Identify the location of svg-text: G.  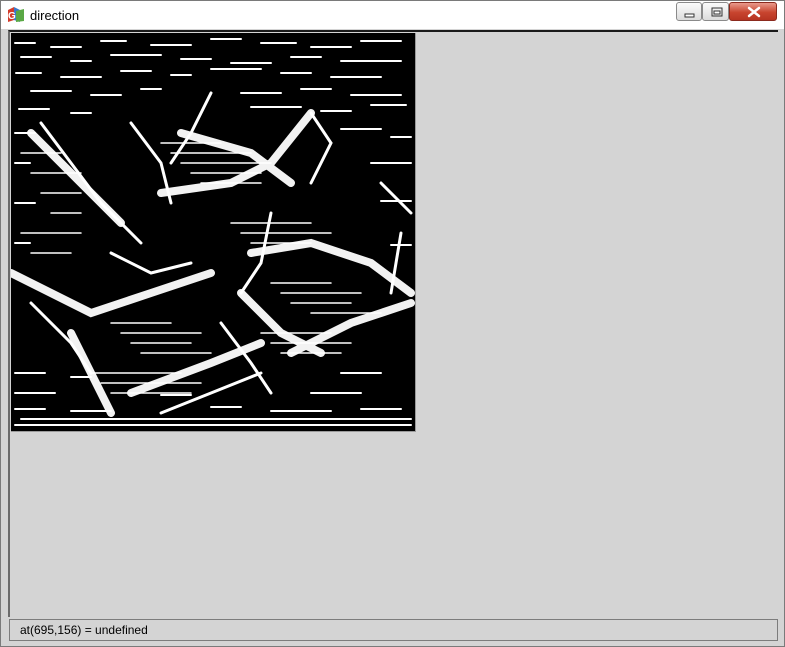
(12, 16).